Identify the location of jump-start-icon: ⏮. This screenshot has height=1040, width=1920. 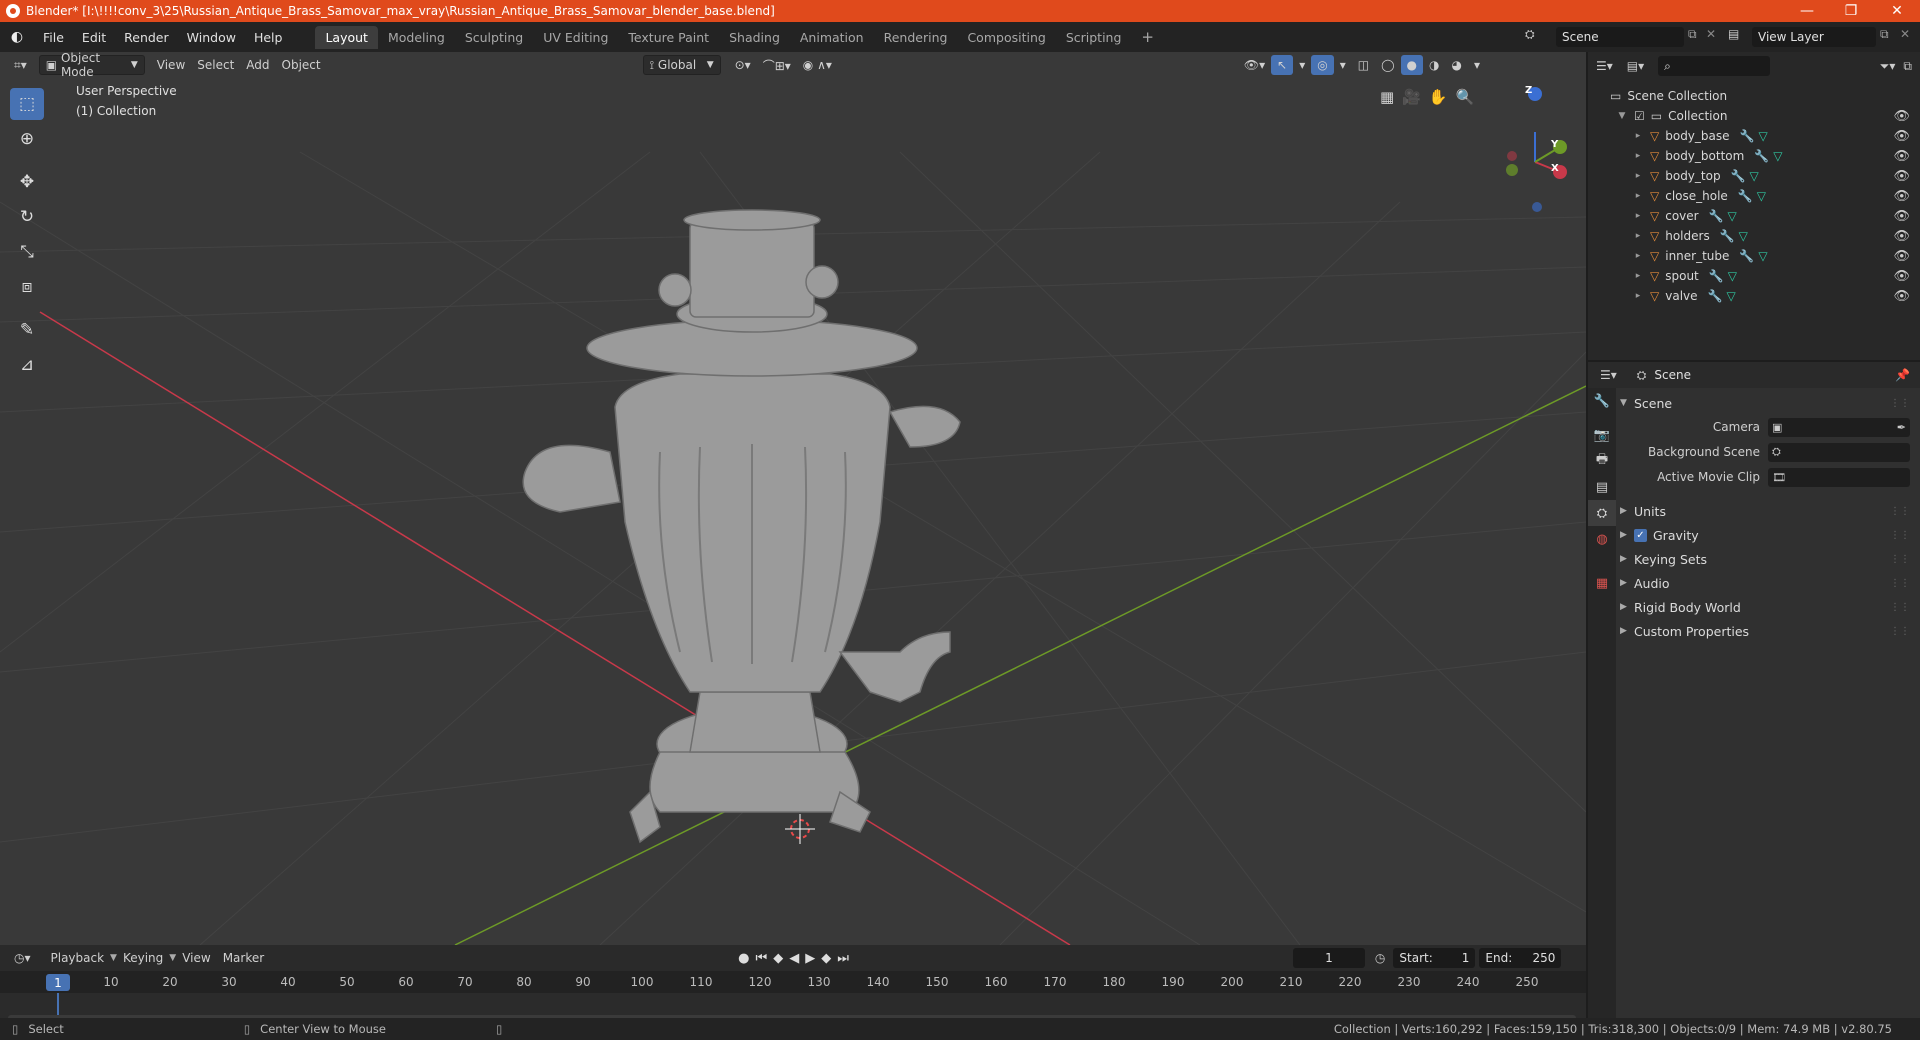
(762, 958).